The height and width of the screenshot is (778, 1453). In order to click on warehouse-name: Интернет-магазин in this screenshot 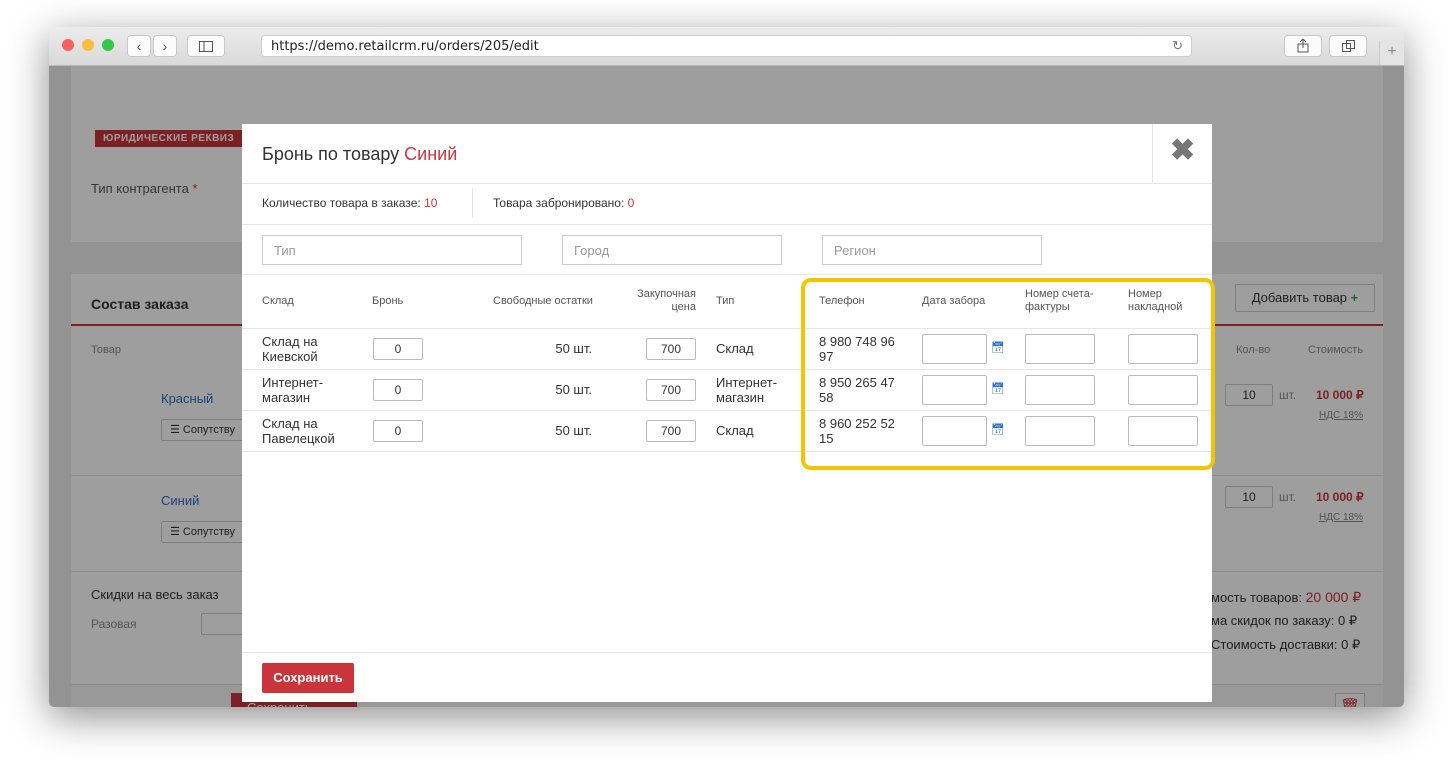, I will do `click(293, 390)`.